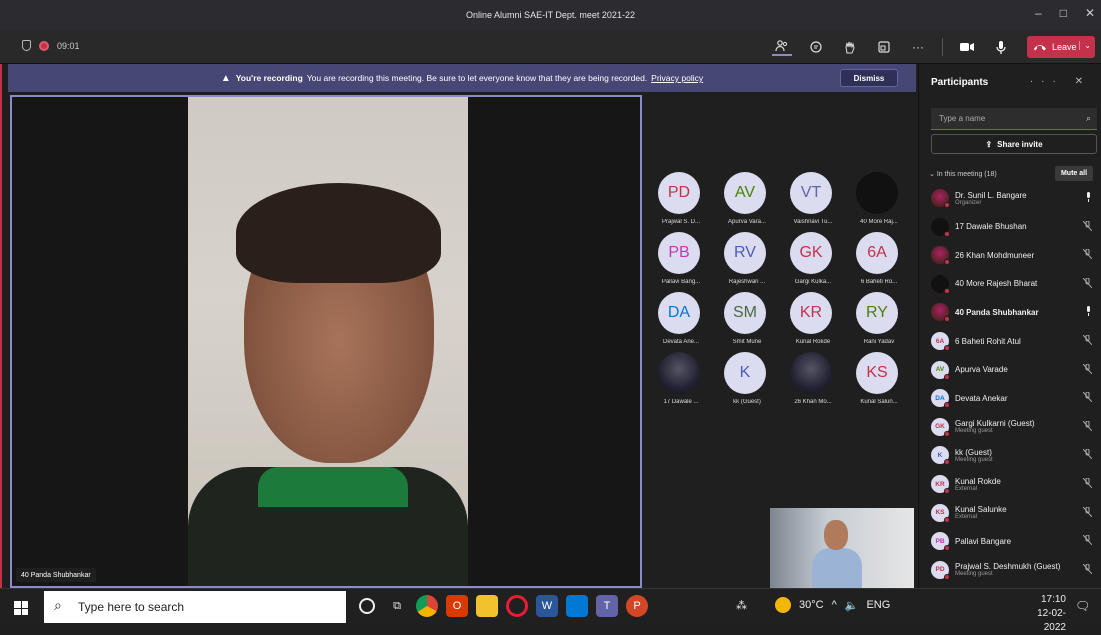  I want to click on dismiss-button: Dismiss, so click(869, 78).